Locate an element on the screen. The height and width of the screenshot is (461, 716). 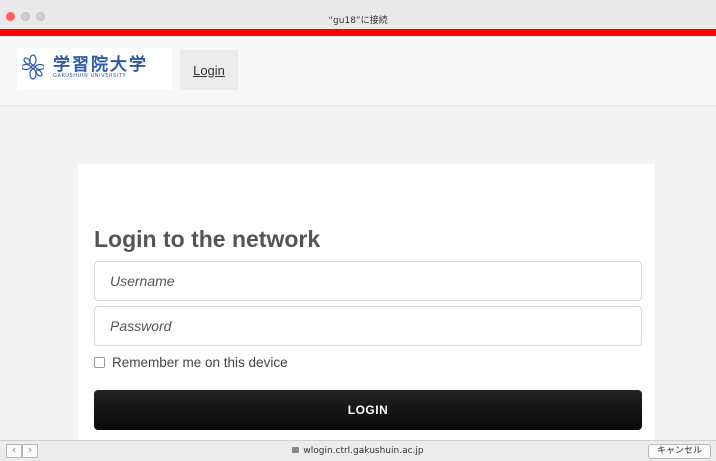
remember-me-row: Remember me on this device is located at coordinates (191, 362).